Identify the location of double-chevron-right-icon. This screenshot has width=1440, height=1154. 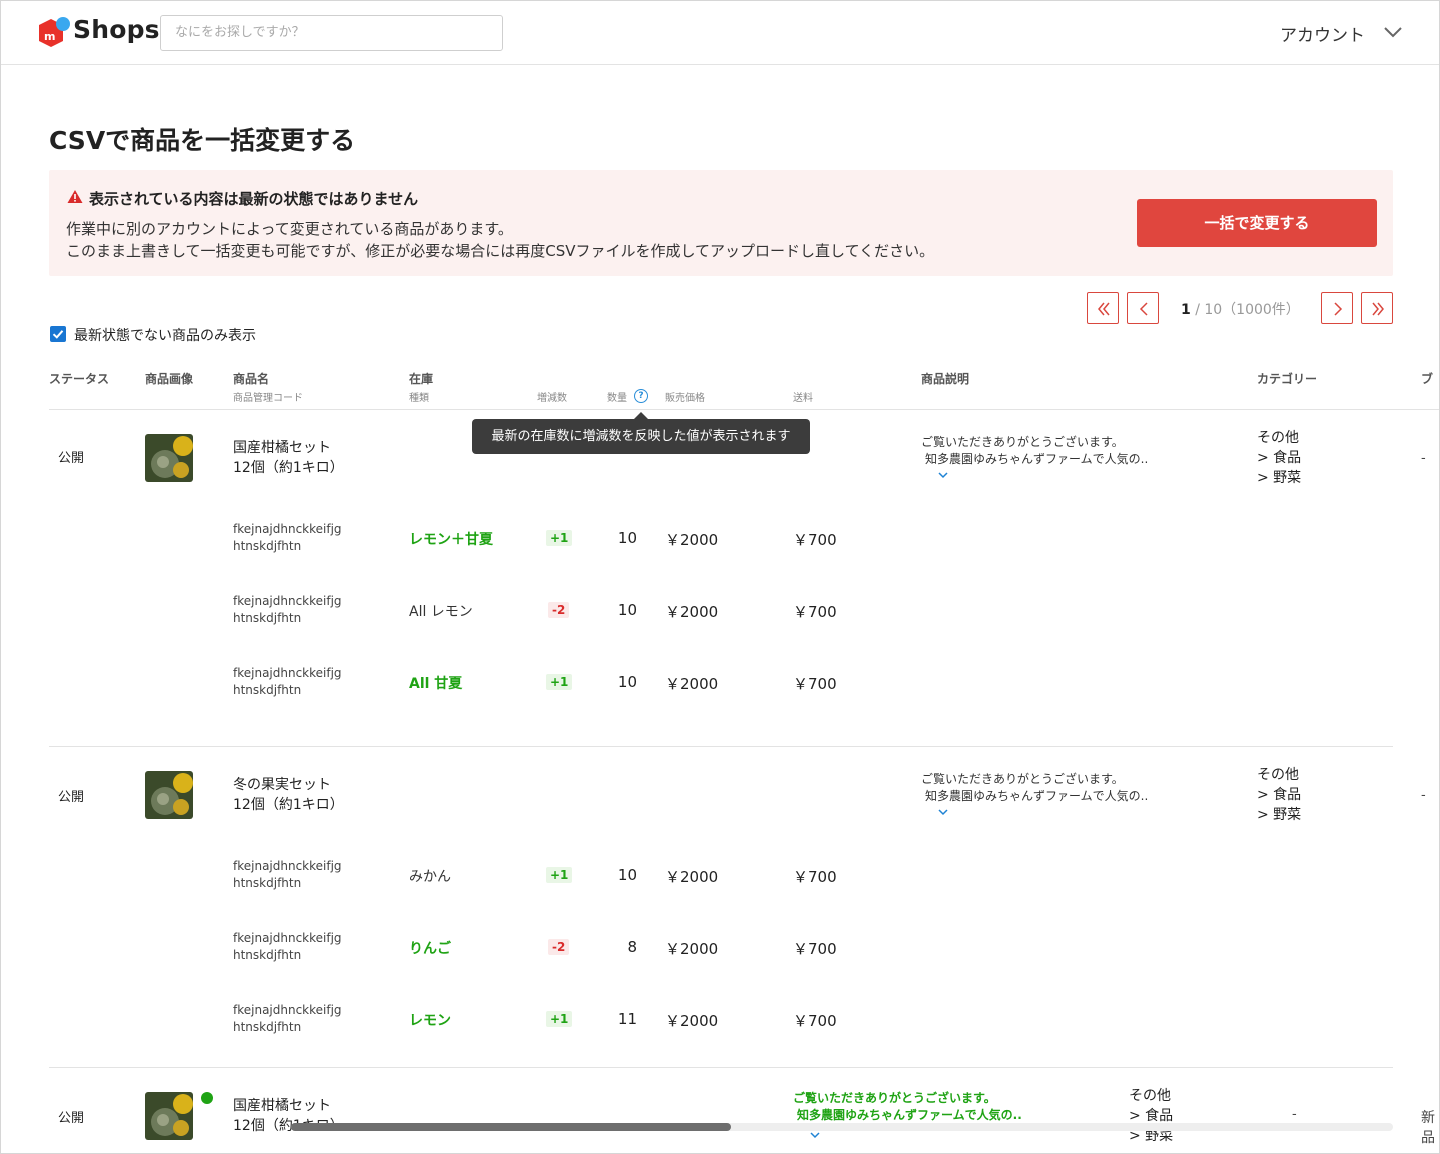
(1378, 309).